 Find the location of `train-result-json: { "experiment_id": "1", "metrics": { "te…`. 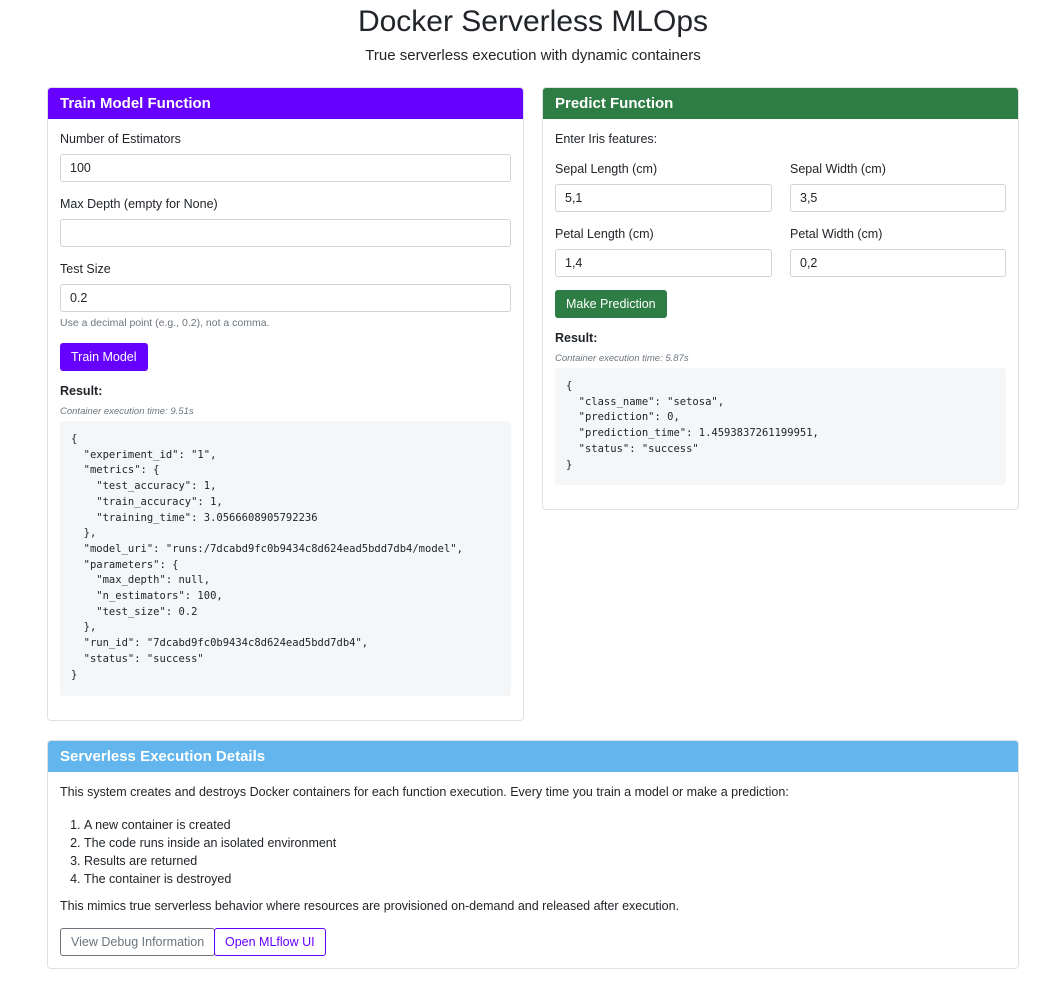

train-result-json: { "experiment_id": "1", "metrics": { "te… is located at coordinates (285, 558).